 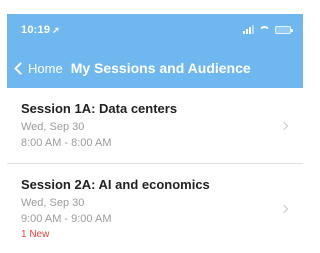 What do you see at coordinates (66, 143) in the screenshot?
I see `session-time: 8:00 AM - 8:00 AM` at bounding box center [66, 143].